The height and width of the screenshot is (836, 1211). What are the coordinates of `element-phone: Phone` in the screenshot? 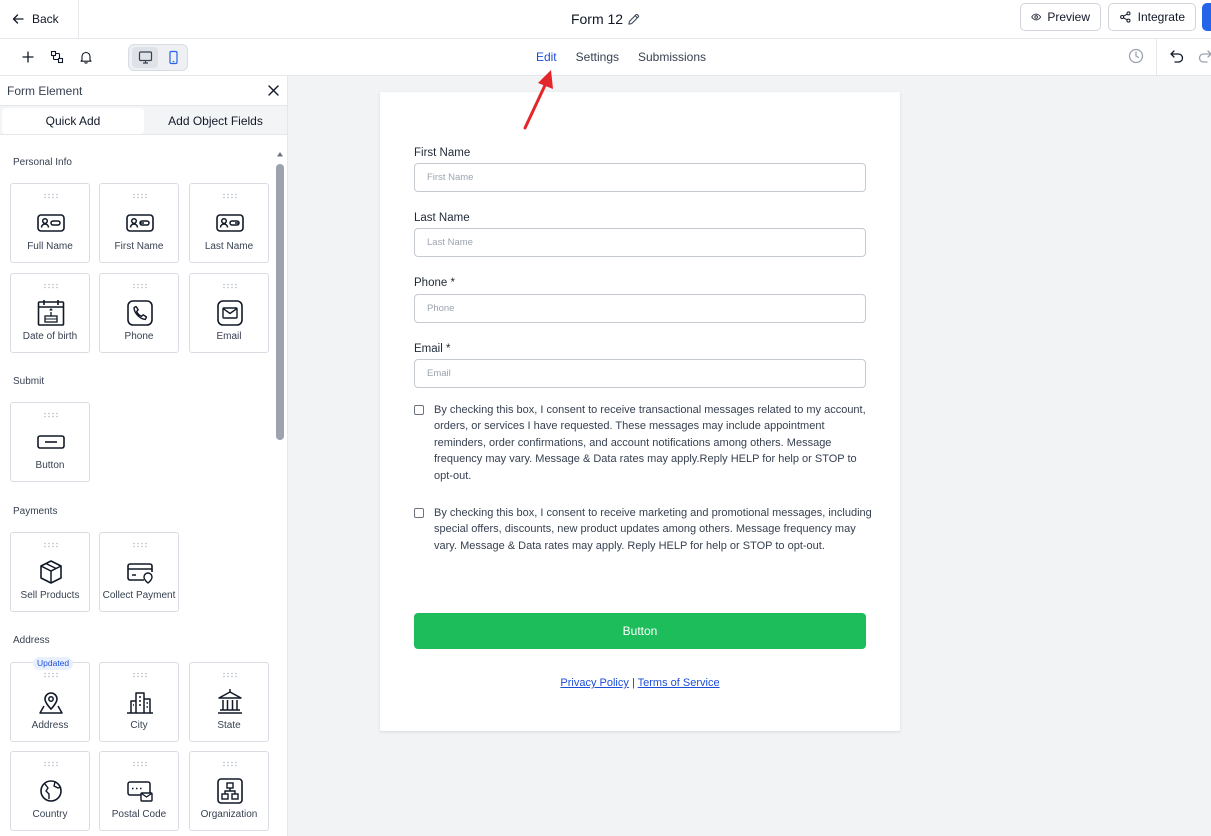 It's located at (139, 313).